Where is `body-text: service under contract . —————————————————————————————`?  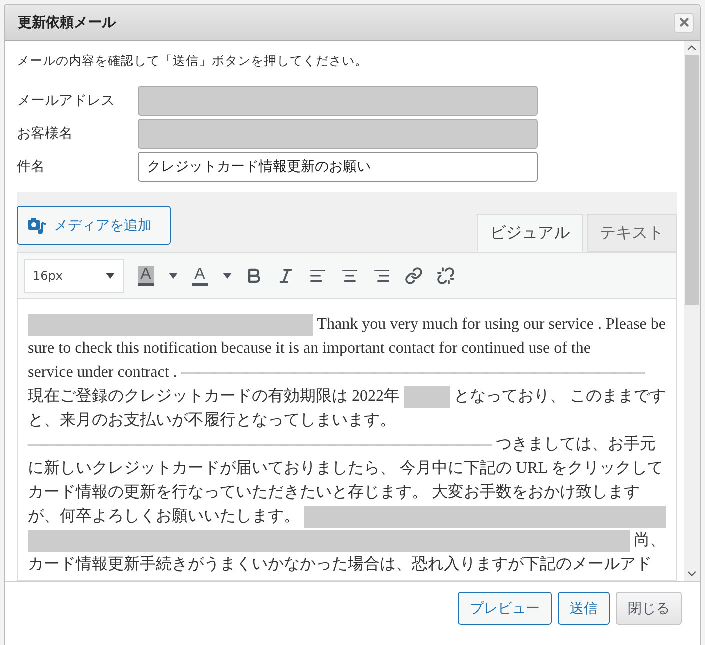 body-text: service under contract . ————————————————————————————— is located at coordinates (337, 373).